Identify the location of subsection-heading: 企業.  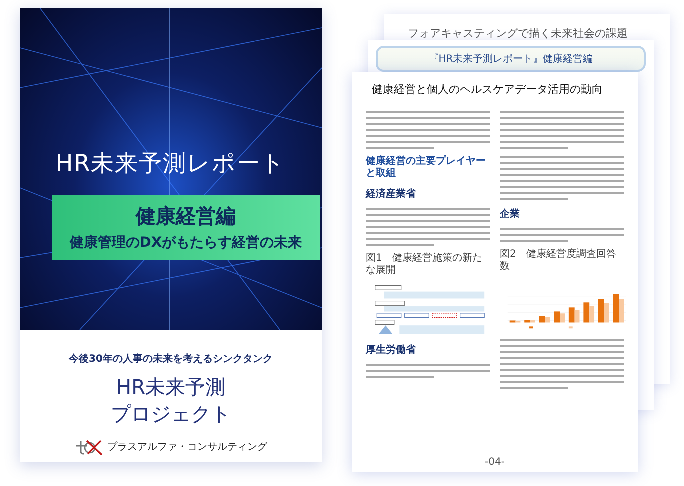
(510, 214).